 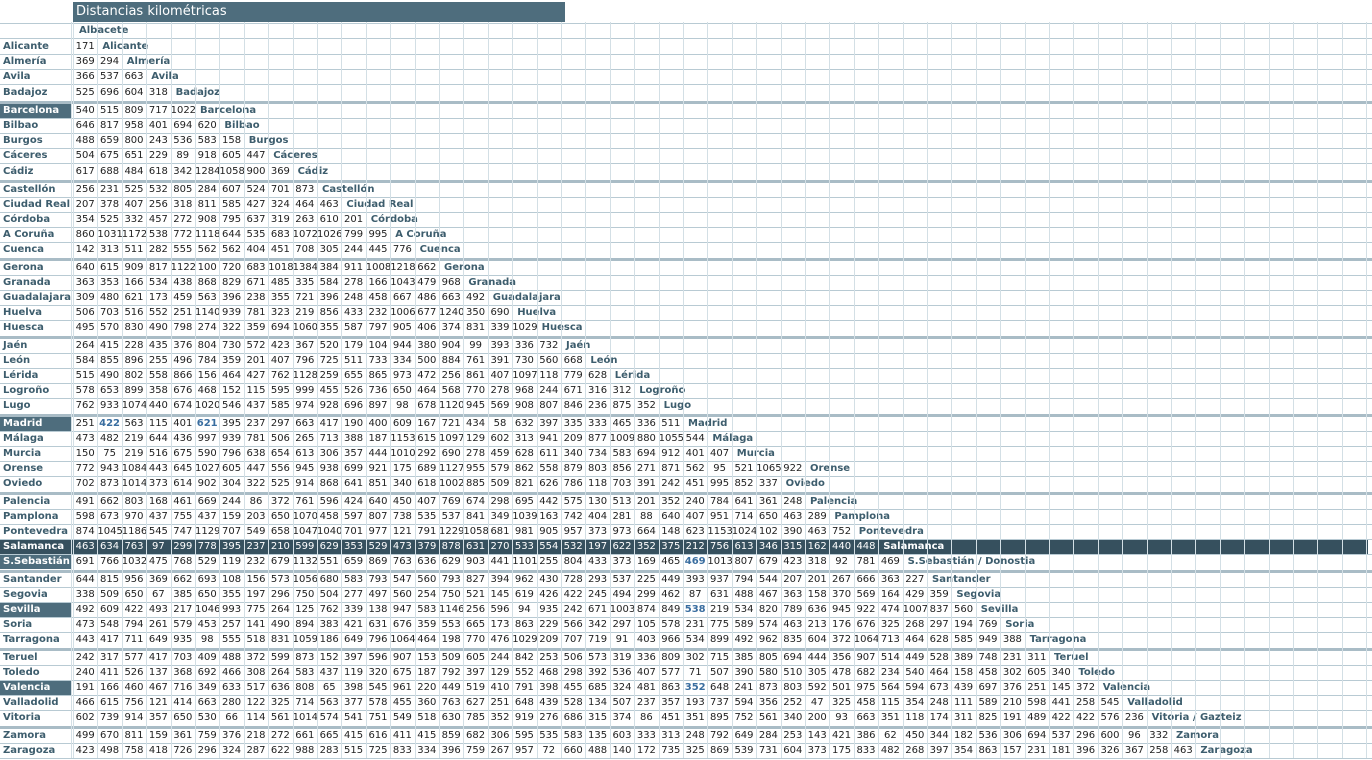 I want to click on distance-cell: 92, so click(x=841, y=561).